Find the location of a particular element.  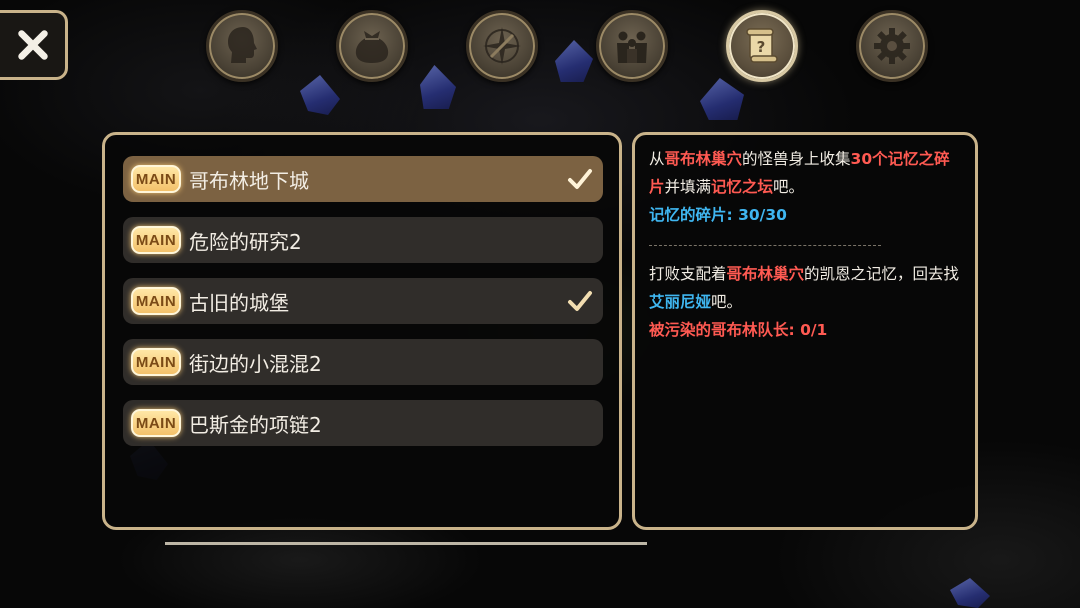

head-silhouette-icon is located at coordinates (242, 45).